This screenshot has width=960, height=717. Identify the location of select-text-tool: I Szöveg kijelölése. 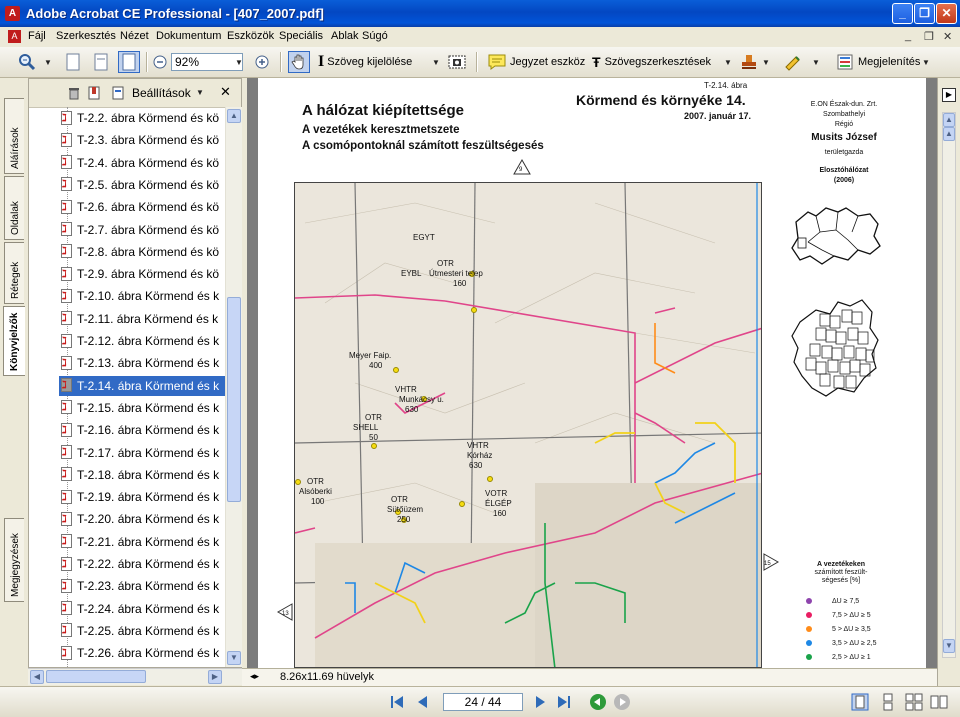
(365, 62).